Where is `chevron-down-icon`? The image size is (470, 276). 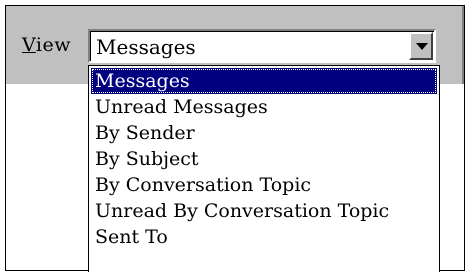
chevron-down-icon is located at coordinates (422, 46).